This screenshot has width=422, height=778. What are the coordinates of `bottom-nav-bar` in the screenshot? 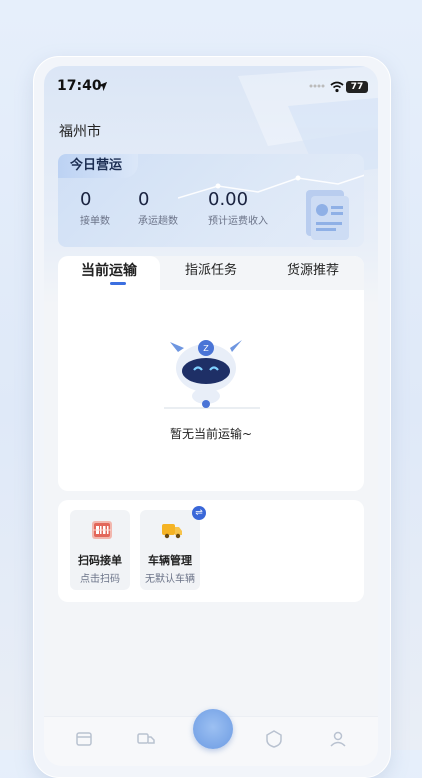 It's located at (211, 737).